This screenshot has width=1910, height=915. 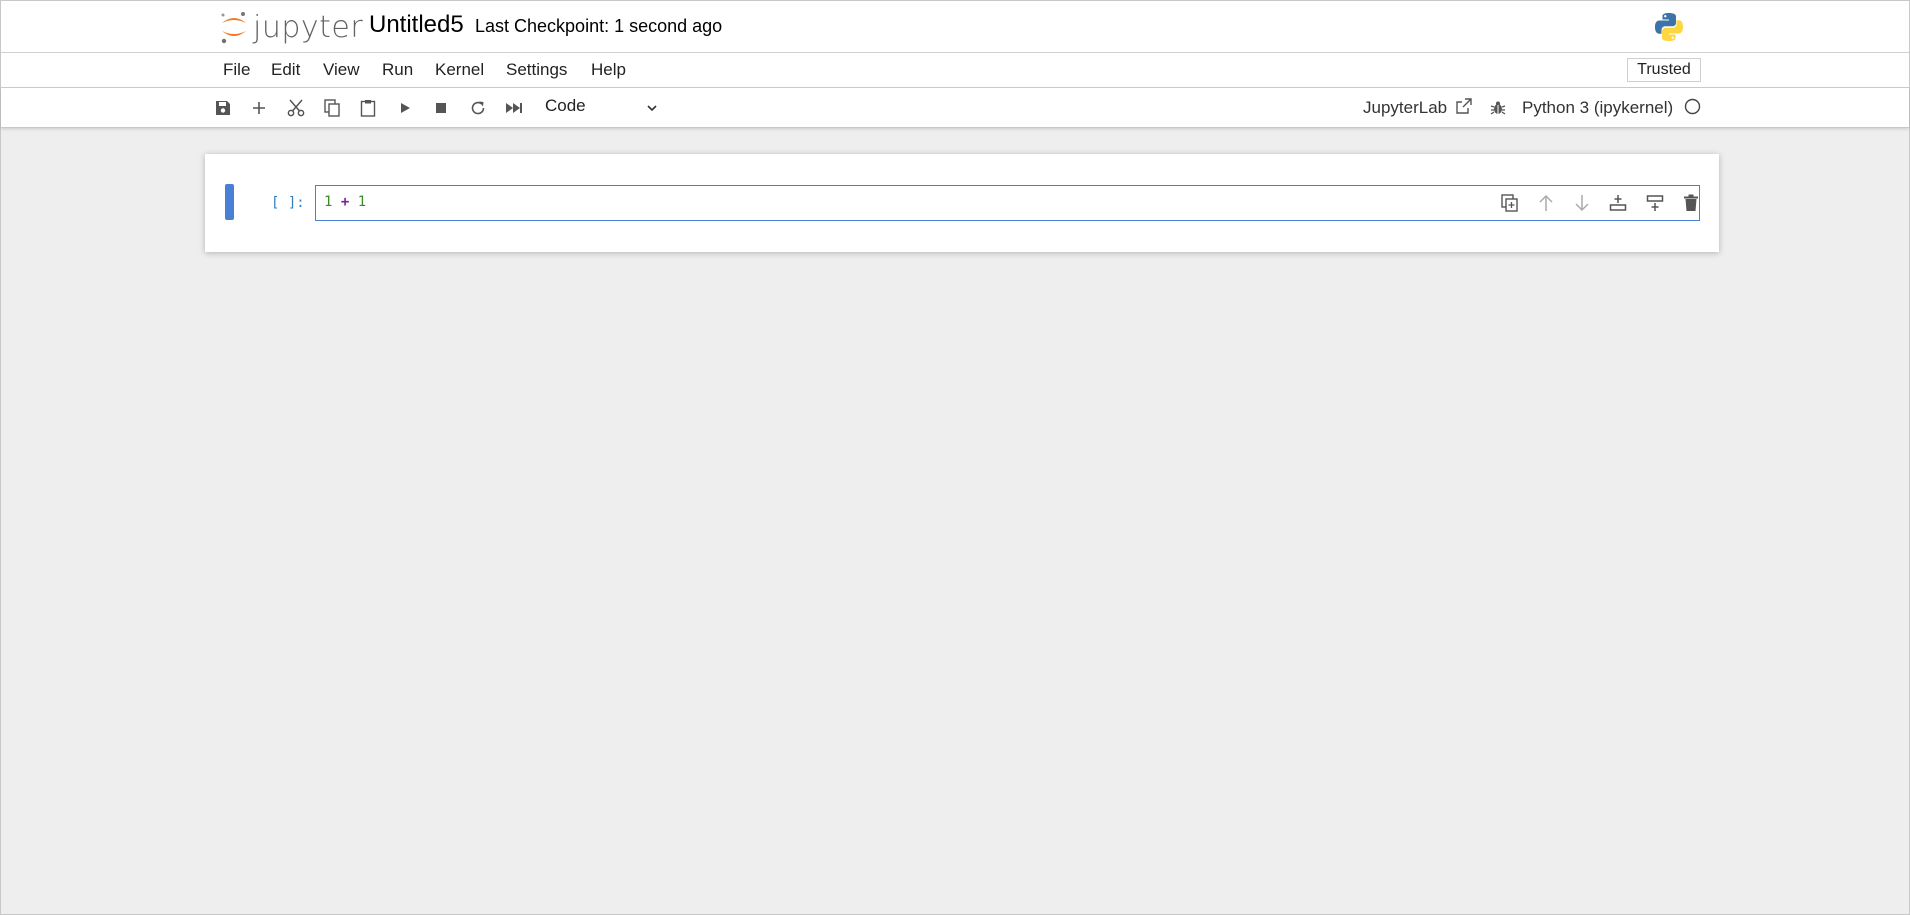 I want to click on external-link-icon, so click(x=1464, y=108).